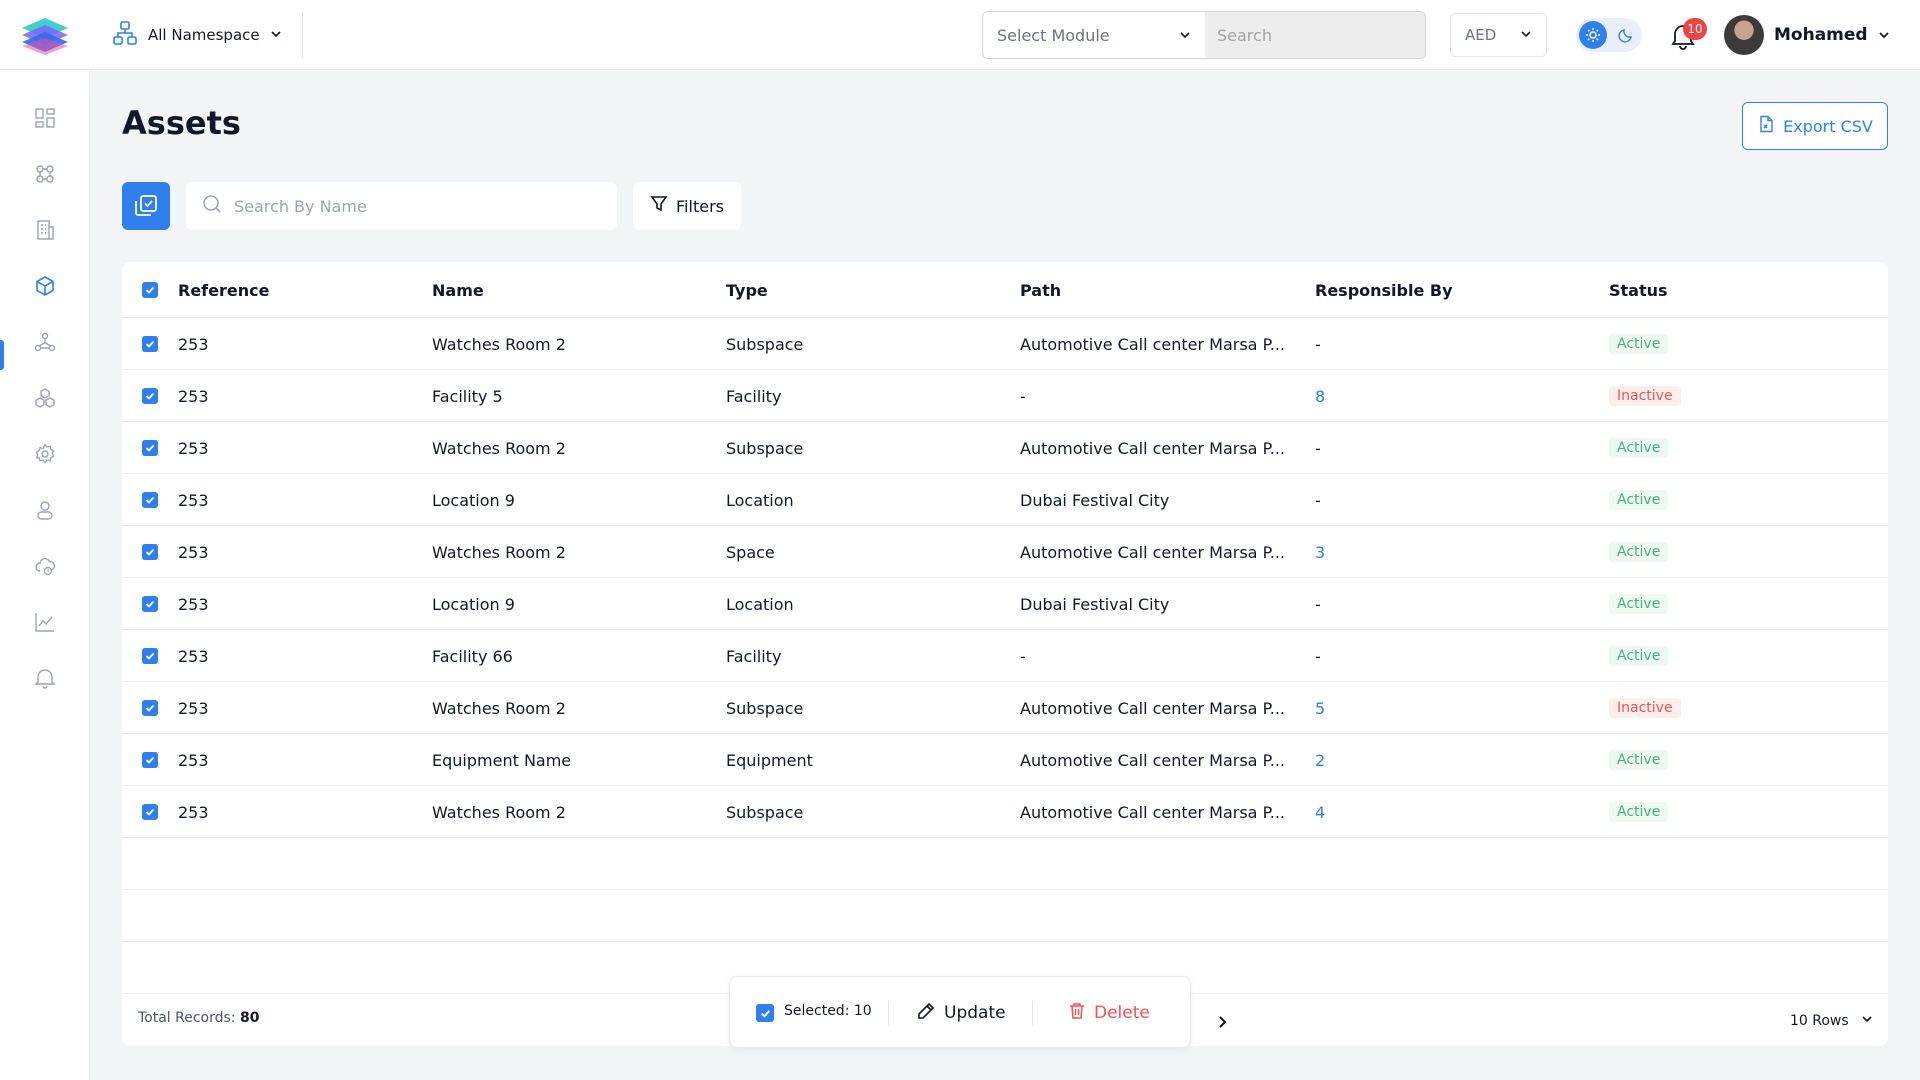  I want to click on sidebar-item-notifications, so click(45, 678).